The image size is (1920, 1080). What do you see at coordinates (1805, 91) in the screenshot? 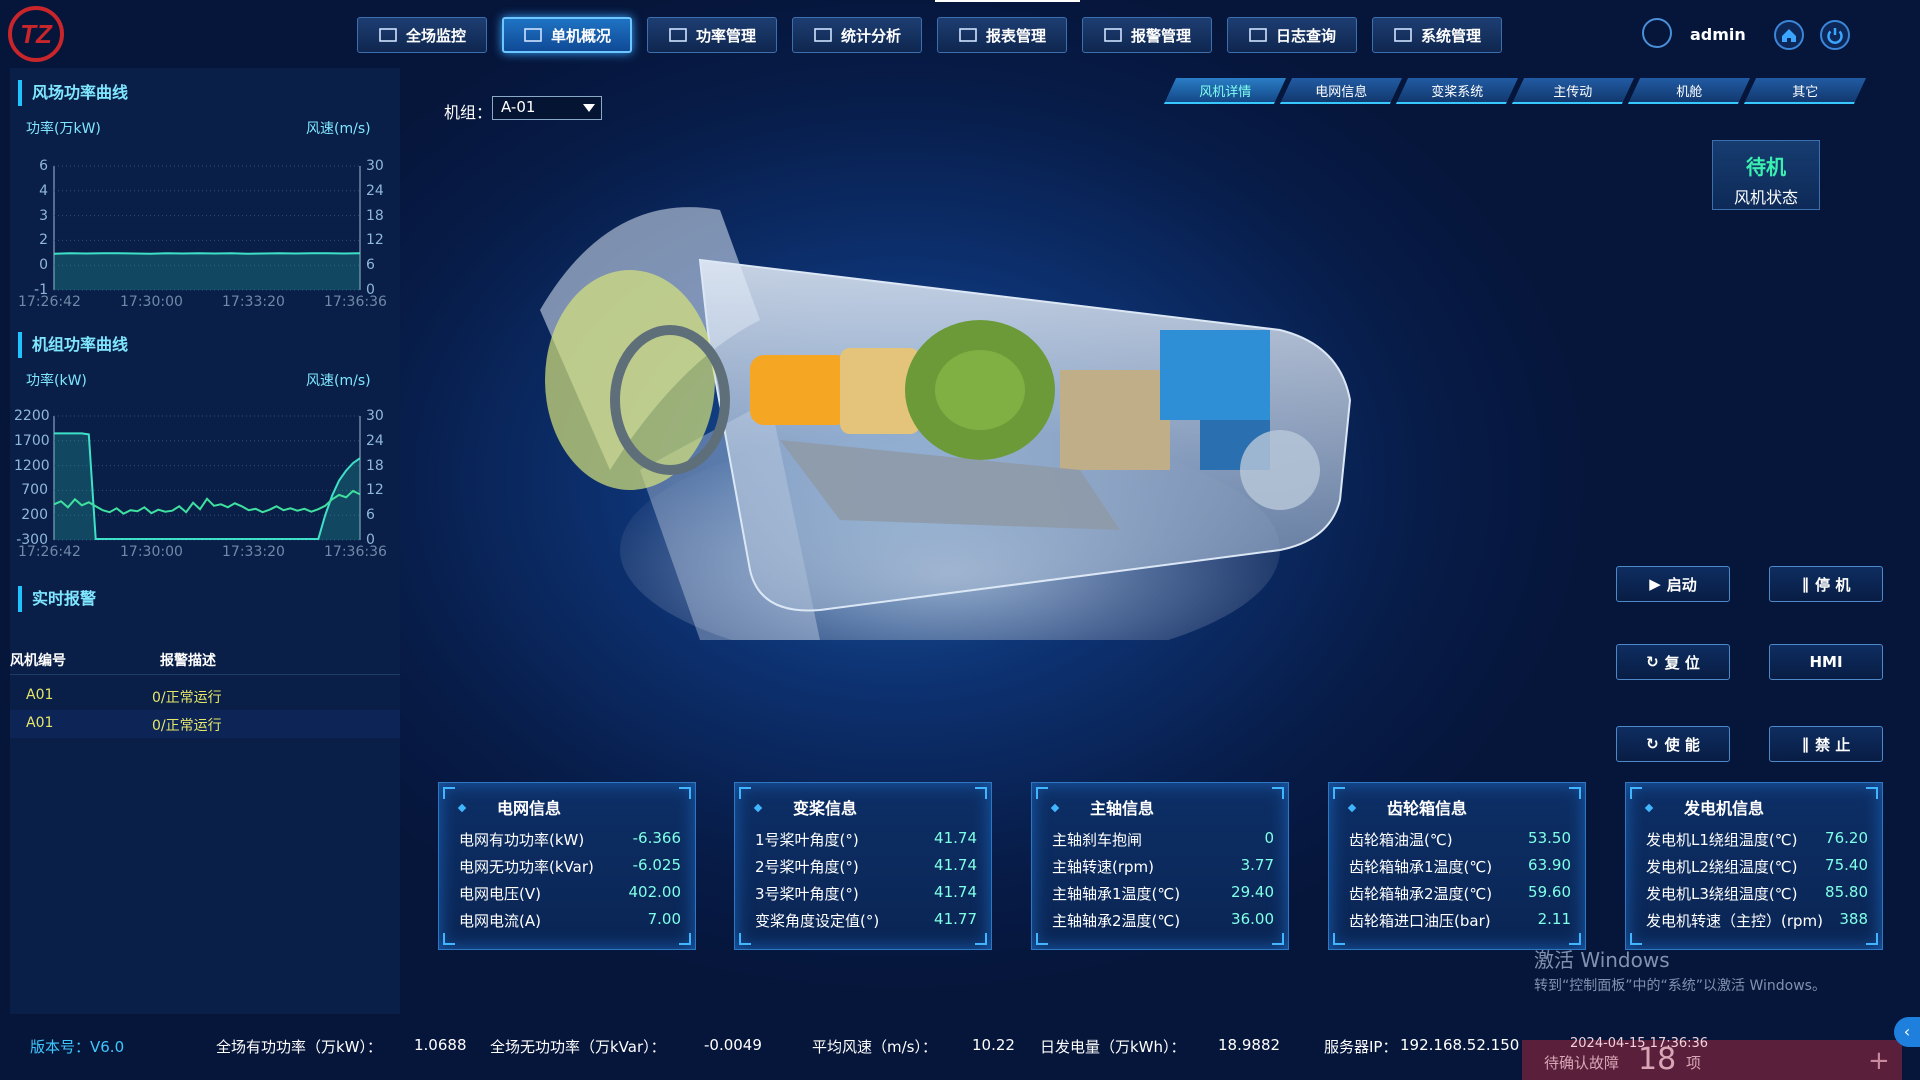
I see `tab-5: 其它` at bounding box center [1805, 91].